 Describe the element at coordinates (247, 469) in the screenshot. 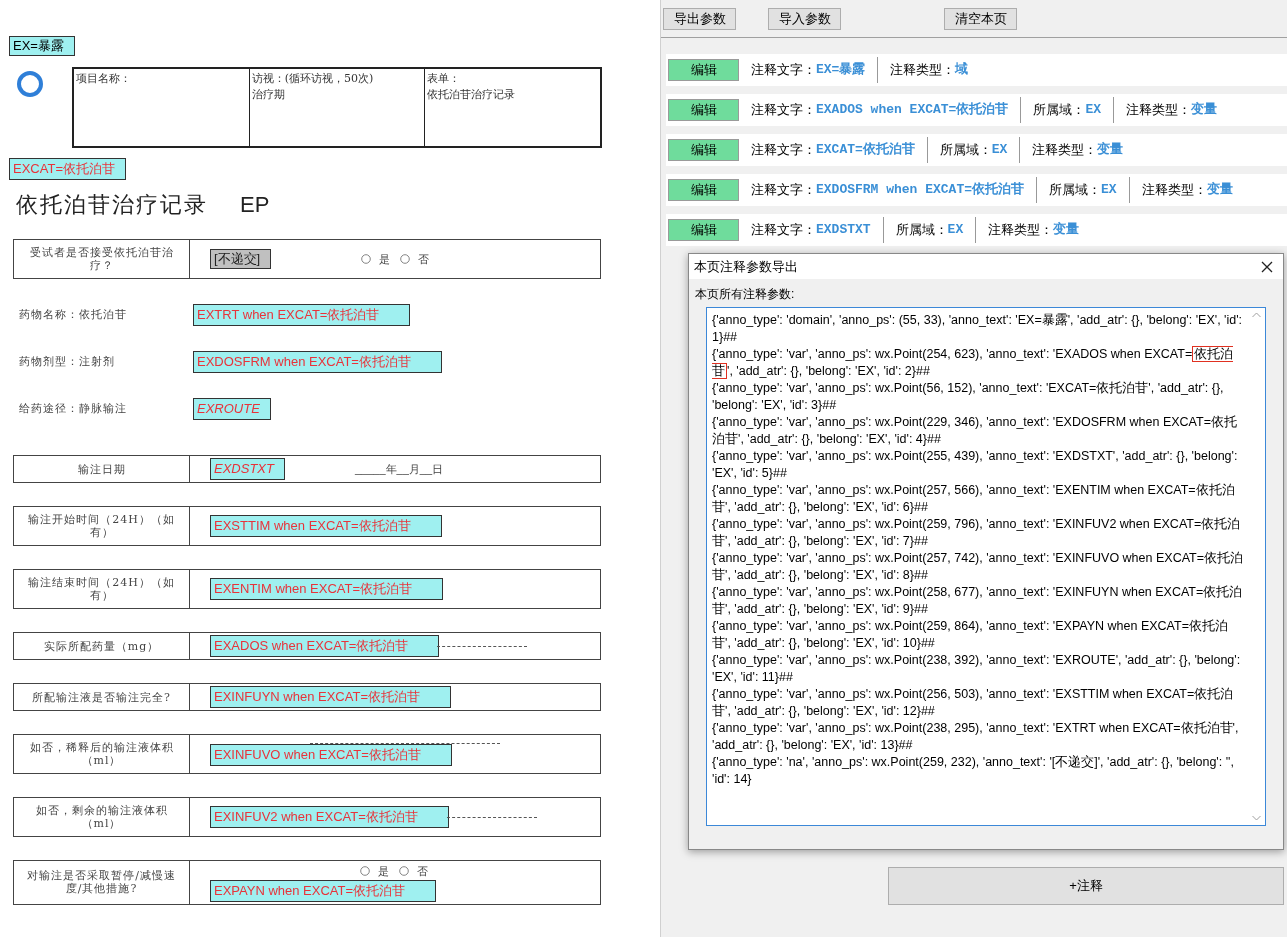

I see `annotation-label: EXDSTXT` at that location.